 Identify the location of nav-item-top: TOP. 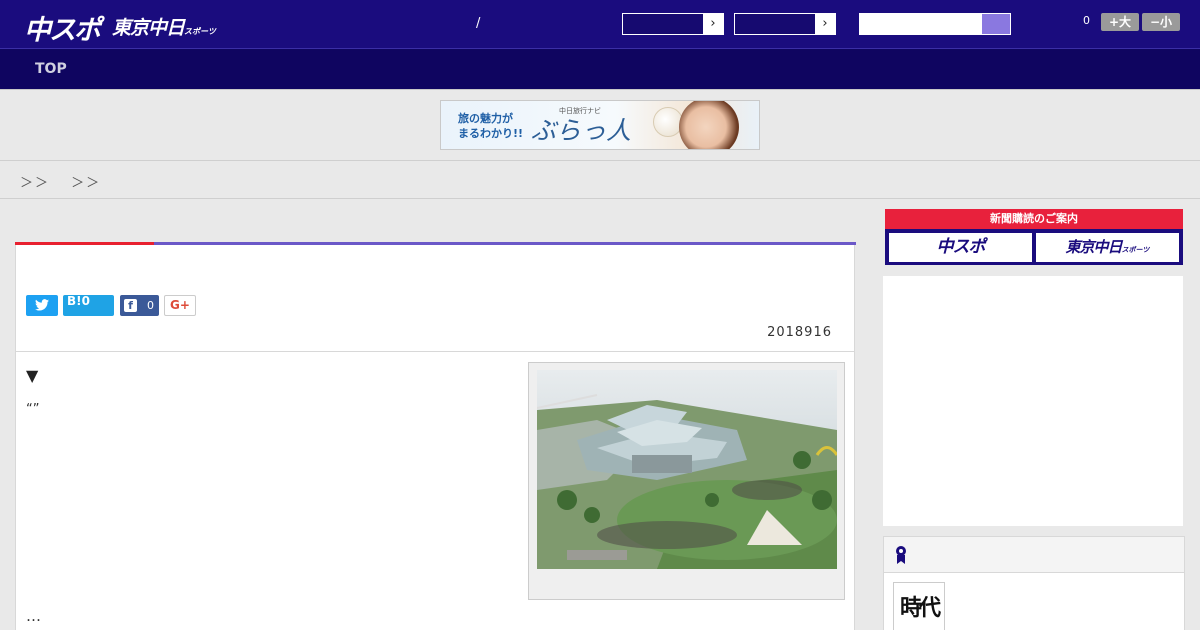
(51, 69).